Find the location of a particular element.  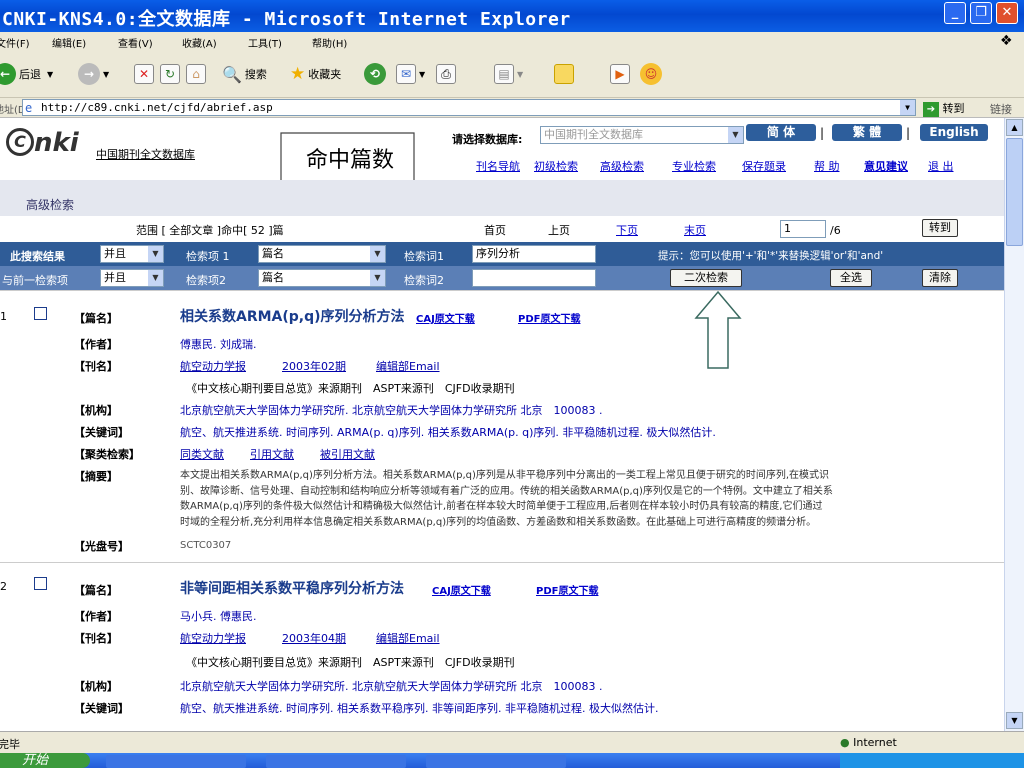

address-input: e http://c89.cnki.net/cjfd/abrief.asp ▼ is located at coordinates (469, 107).